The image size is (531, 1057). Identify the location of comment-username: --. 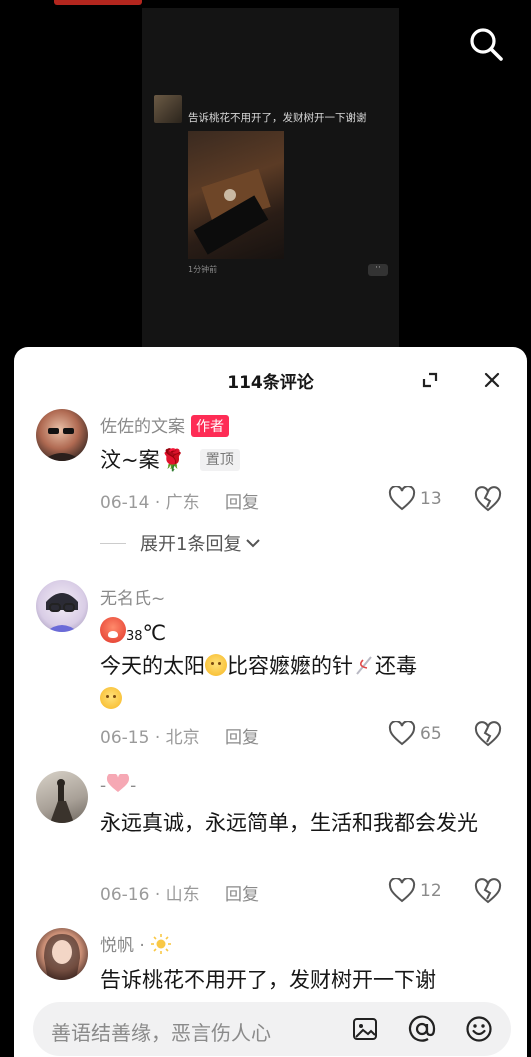
(118, 784).